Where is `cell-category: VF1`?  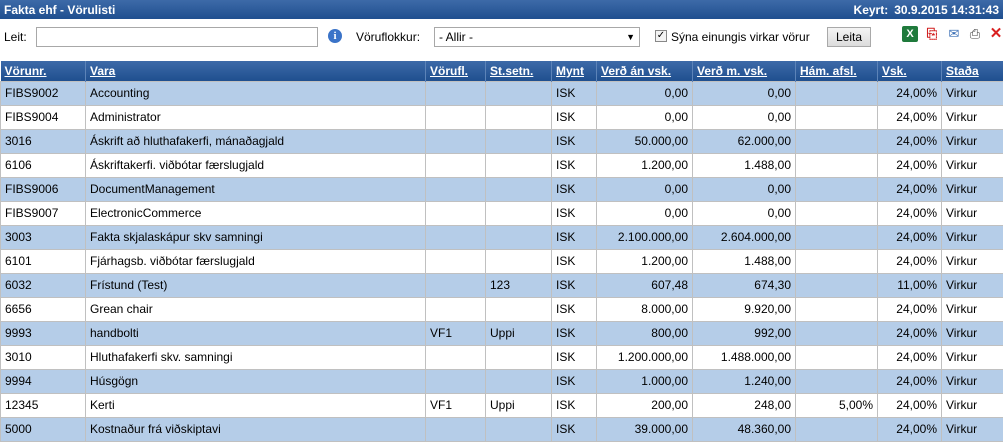 cell-category: VF1 is located at coordinates (456, 405).